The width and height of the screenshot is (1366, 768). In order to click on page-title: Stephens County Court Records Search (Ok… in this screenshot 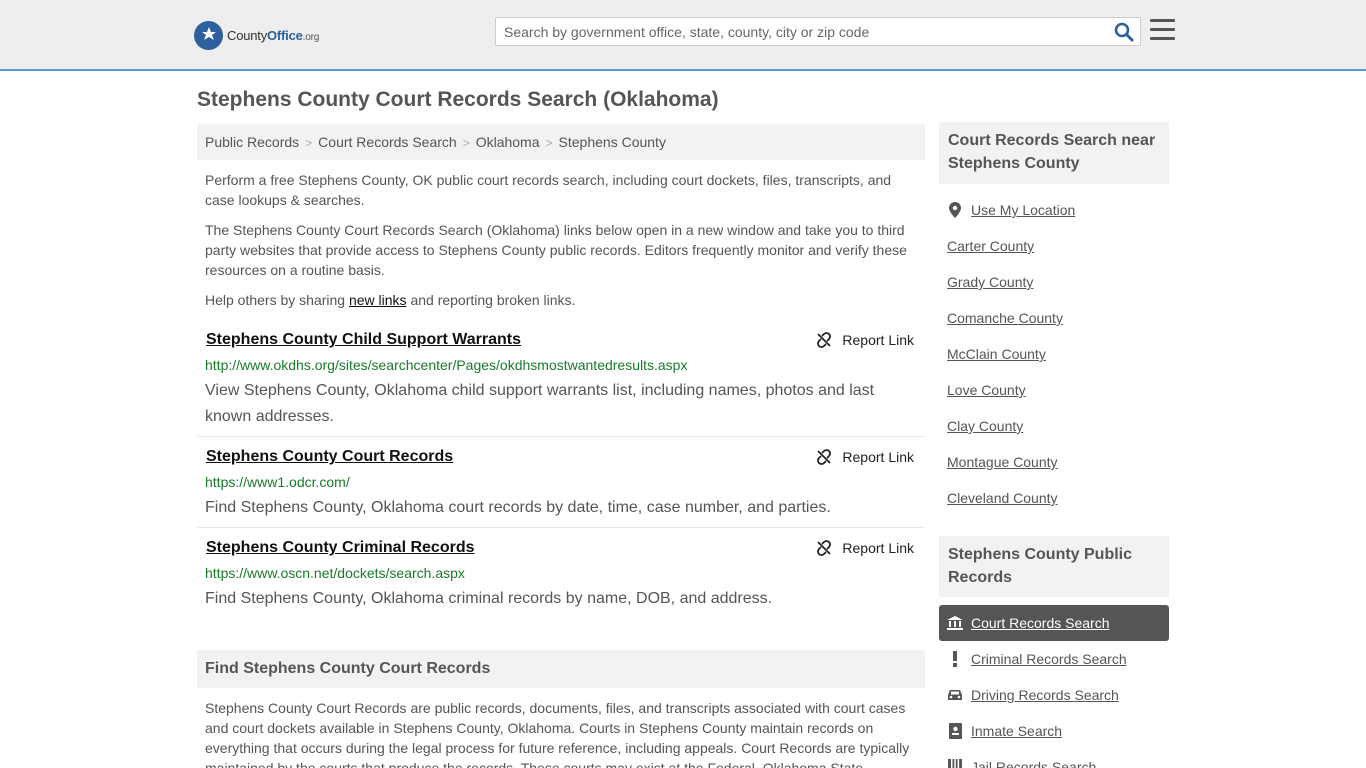, I will do `click(458, 99)`.